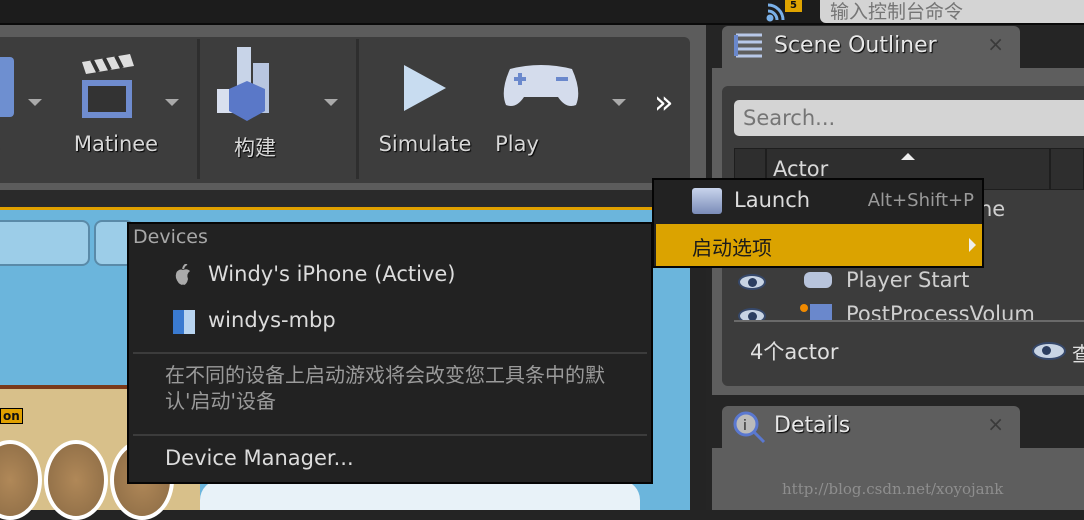 This screenshot has width=1084, height=520. What do you see at coordinates (664, 102) in the screenshot?
I see `toolbar-overflow-button: »` at bounding box center [664, 102].